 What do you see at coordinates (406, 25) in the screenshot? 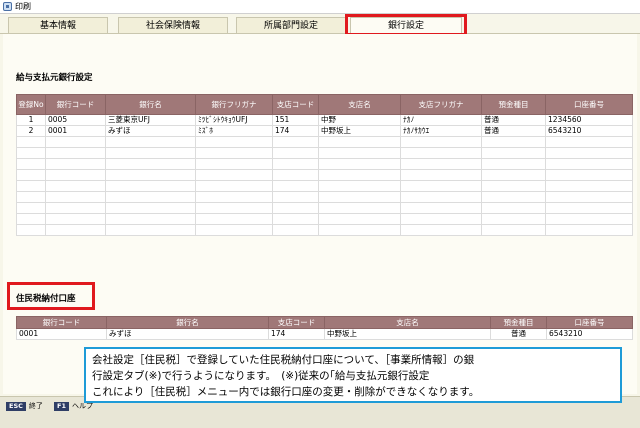
I see `tab-highlight-box` at bounding box center [406, 25].